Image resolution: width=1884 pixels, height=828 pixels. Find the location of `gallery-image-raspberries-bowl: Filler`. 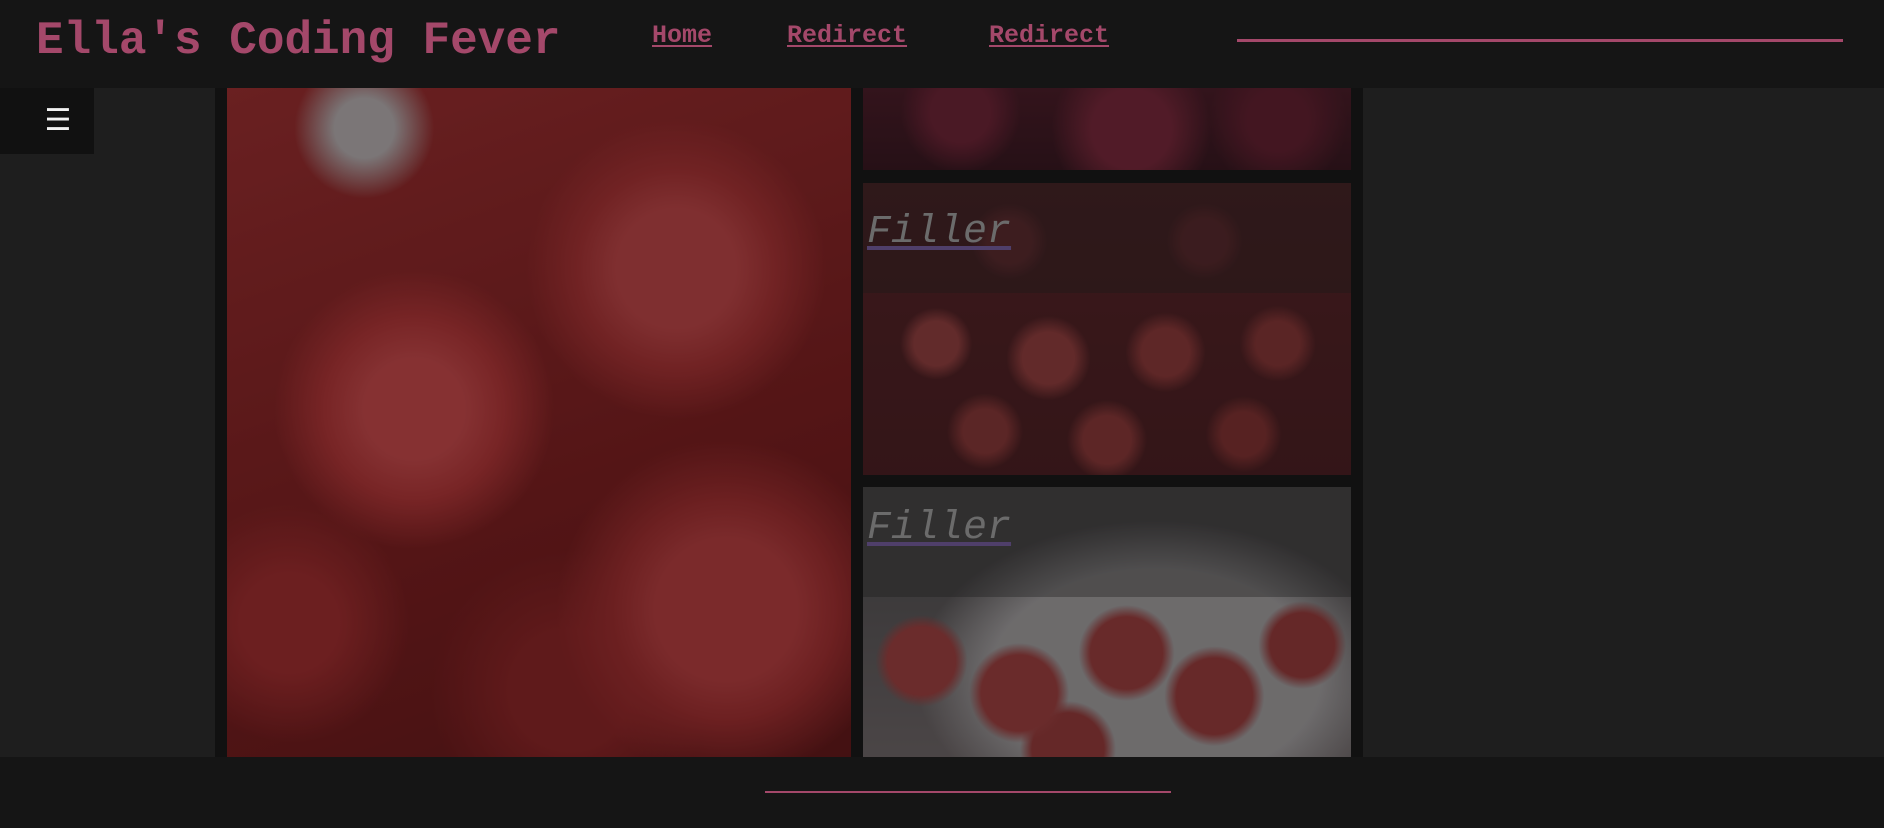

gallery-image-raspberries-bowl: Filler is located at coordinates (1107, 622).